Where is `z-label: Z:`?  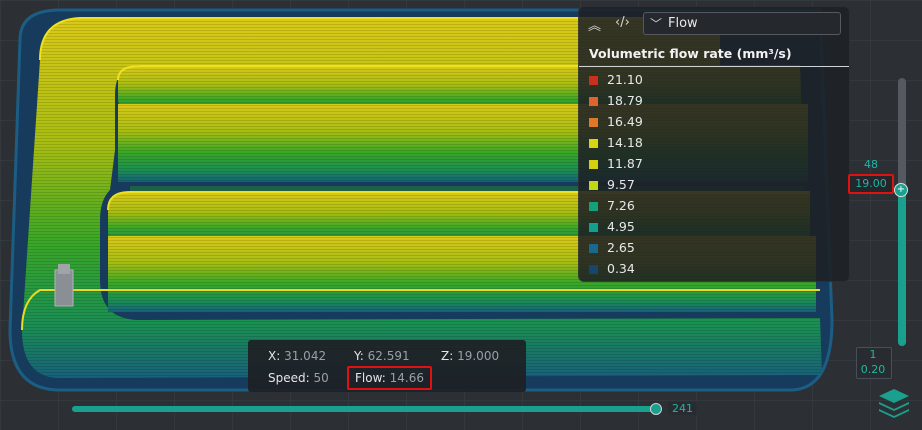
z-label: Z: is located at coordinates (447, 356).